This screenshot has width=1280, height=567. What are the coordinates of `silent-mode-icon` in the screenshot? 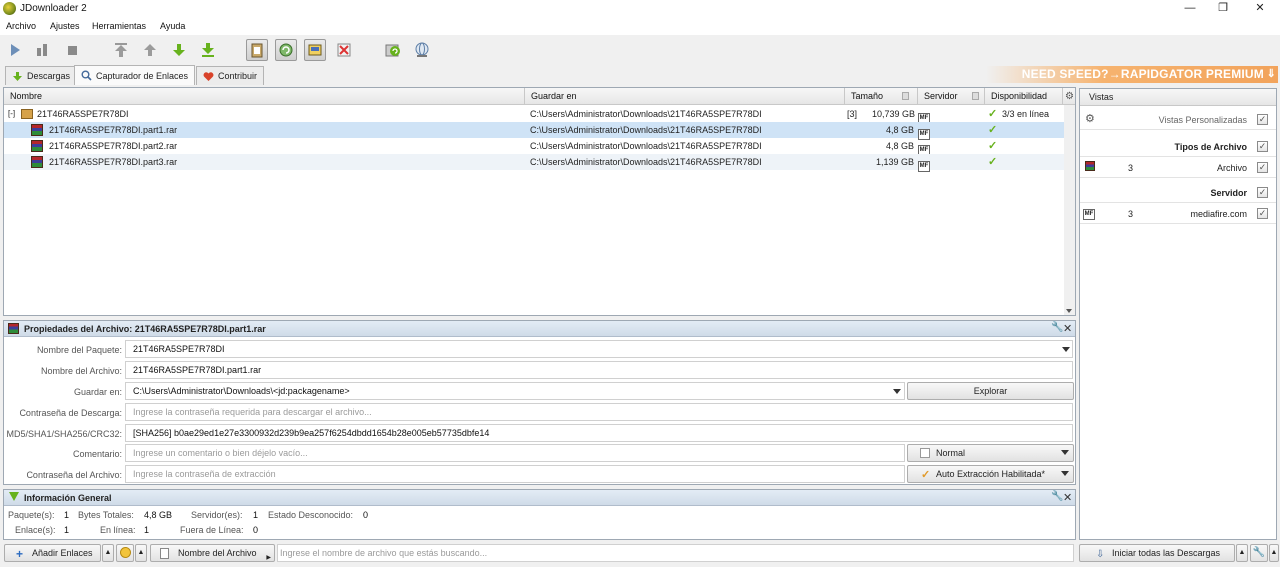 It's located at (344, 50).